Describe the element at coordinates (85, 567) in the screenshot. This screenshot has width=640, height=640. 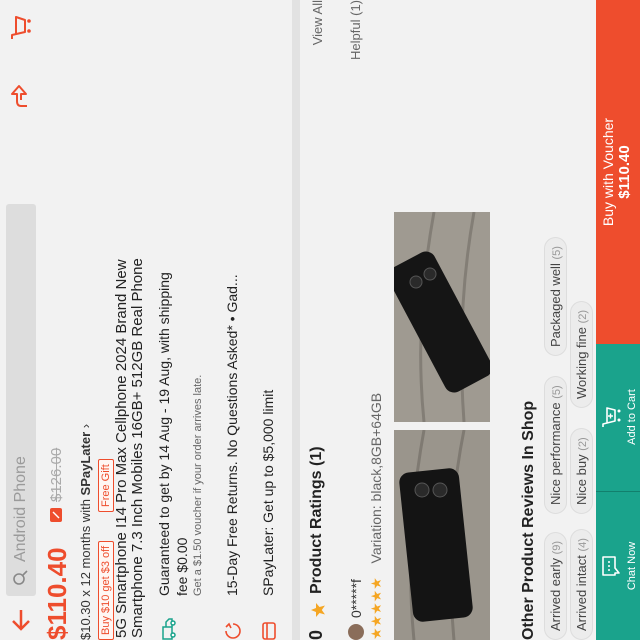
I see `installment-text: $10.30 x 12 months with` at that location.